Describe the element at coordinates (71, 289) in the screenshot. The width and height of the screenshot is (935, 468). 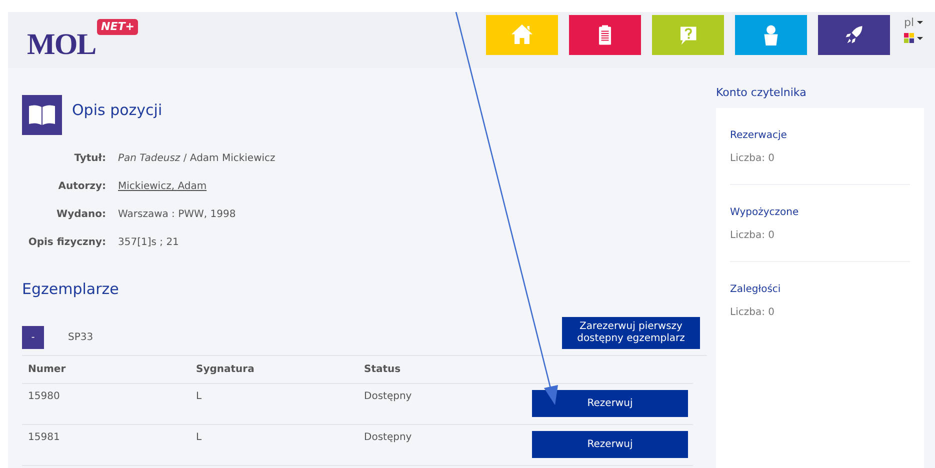
I see `section-title: Egzemplarze` at that location.